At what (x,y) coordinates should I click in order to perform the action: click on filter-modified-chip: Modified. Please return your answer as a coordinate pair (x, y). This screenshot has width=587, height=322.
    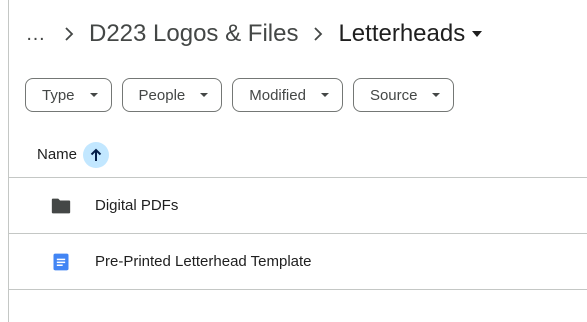
    Looking at the image, I should click on (287, 95).